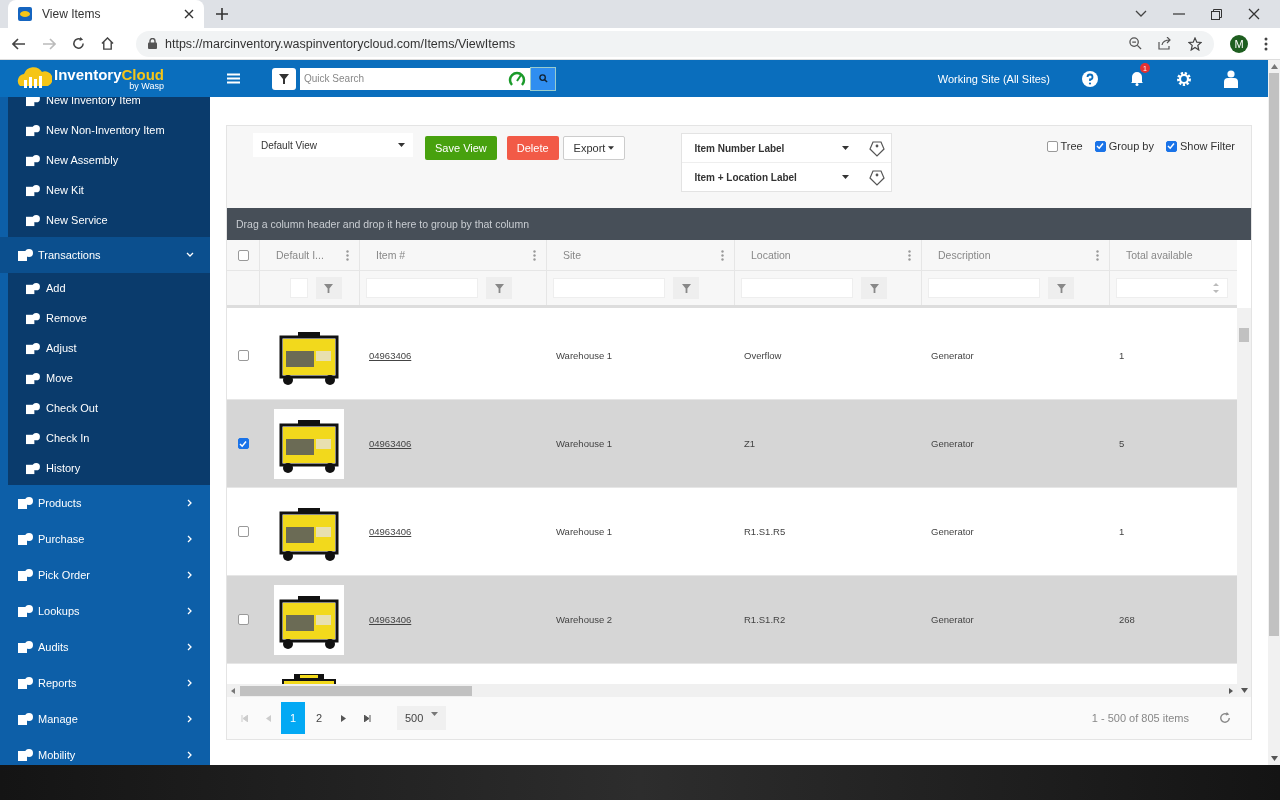 The height and width of the screenshot is (800, 1280). What do you see at coordinates (109, 348) in the screenshot?
I see `sidebar-subitem: Adjust` at bounding box center [109, 348].